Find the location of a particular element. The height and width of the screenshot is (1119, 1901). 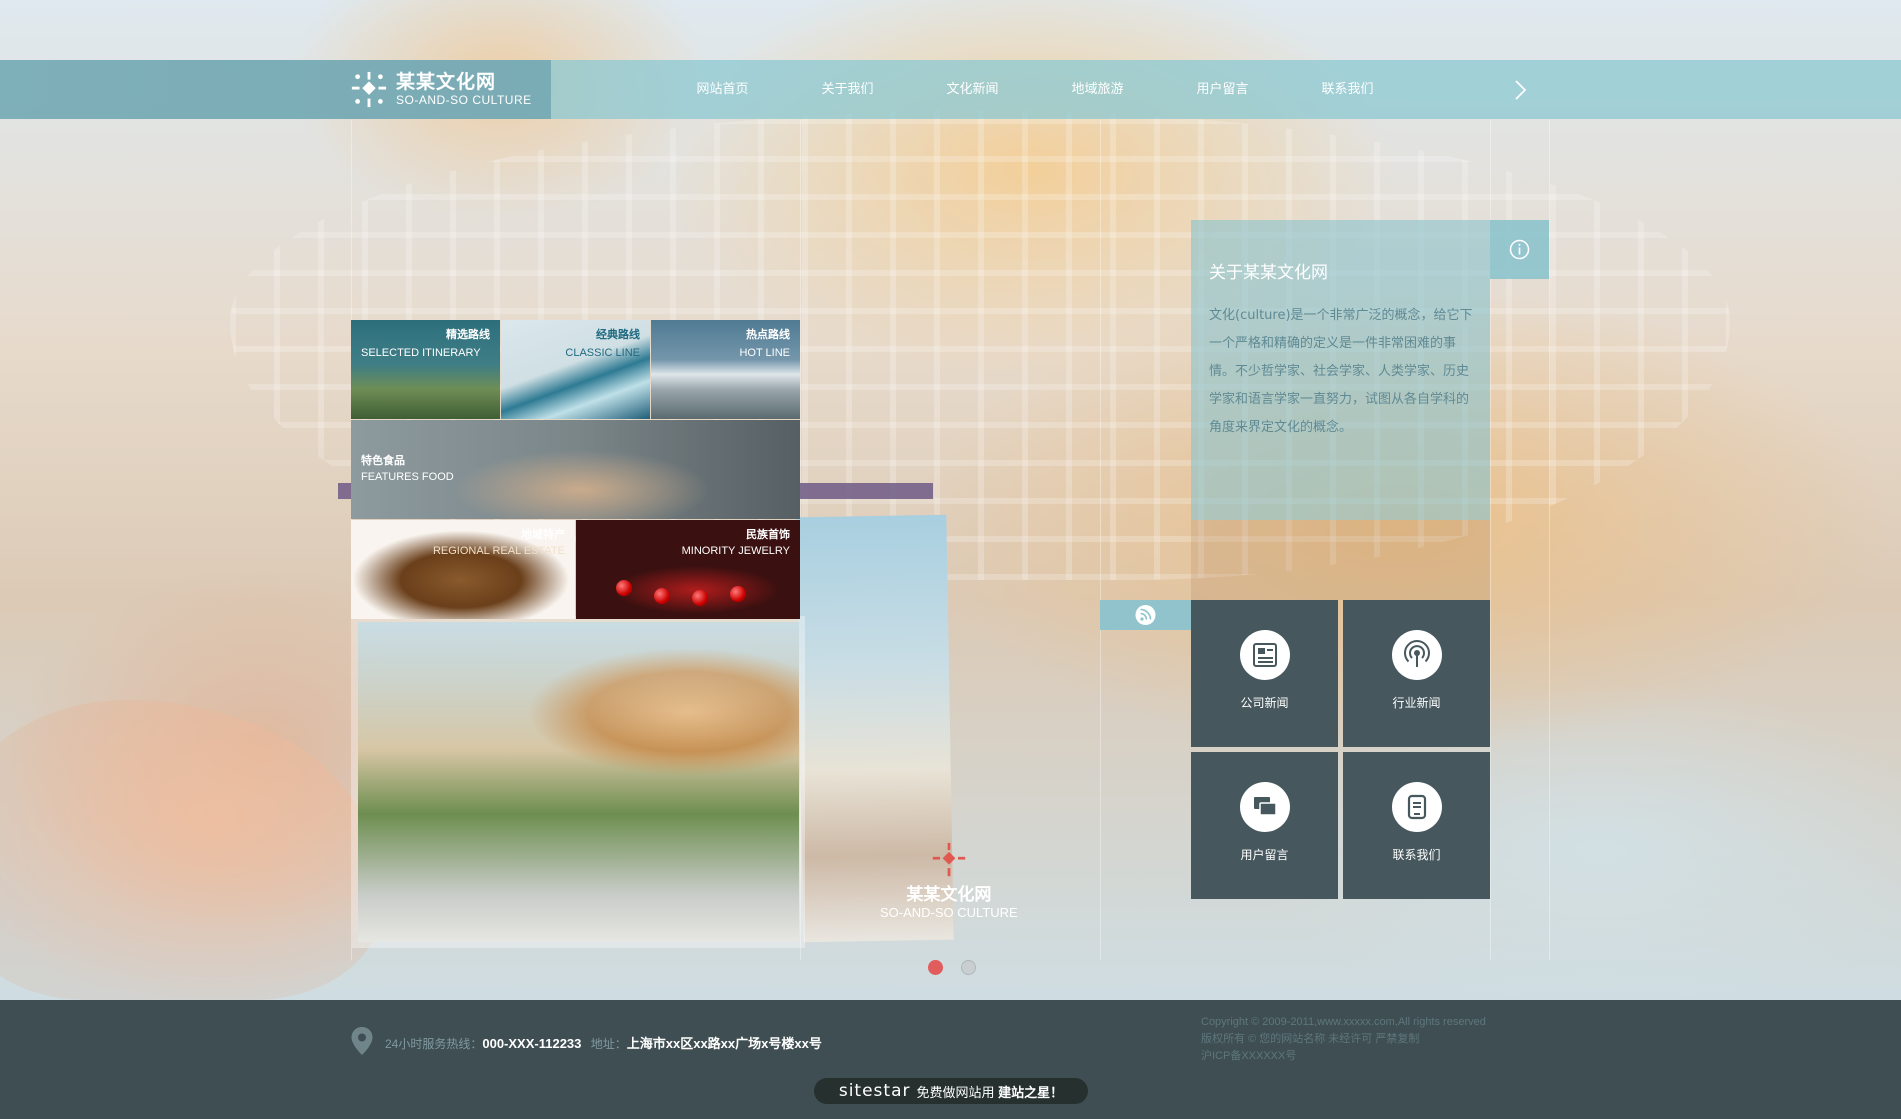

tile-label-en: FEATURES FOOD is located at coordinates (407, 477).